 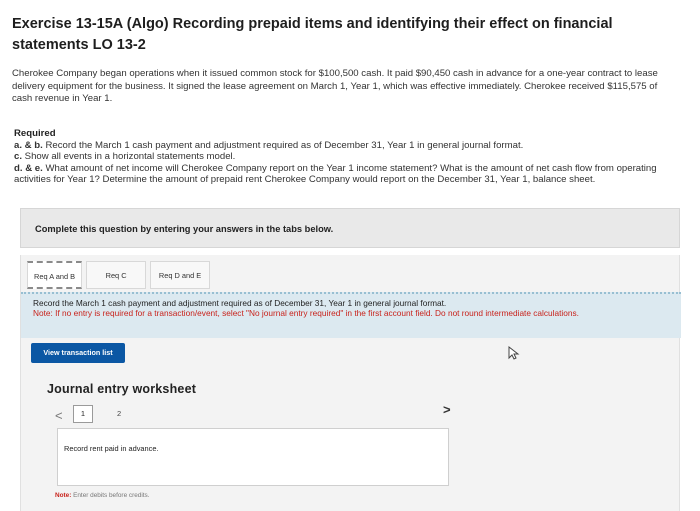 I want to click on required-item-label: c., so click(x=18, y=156).